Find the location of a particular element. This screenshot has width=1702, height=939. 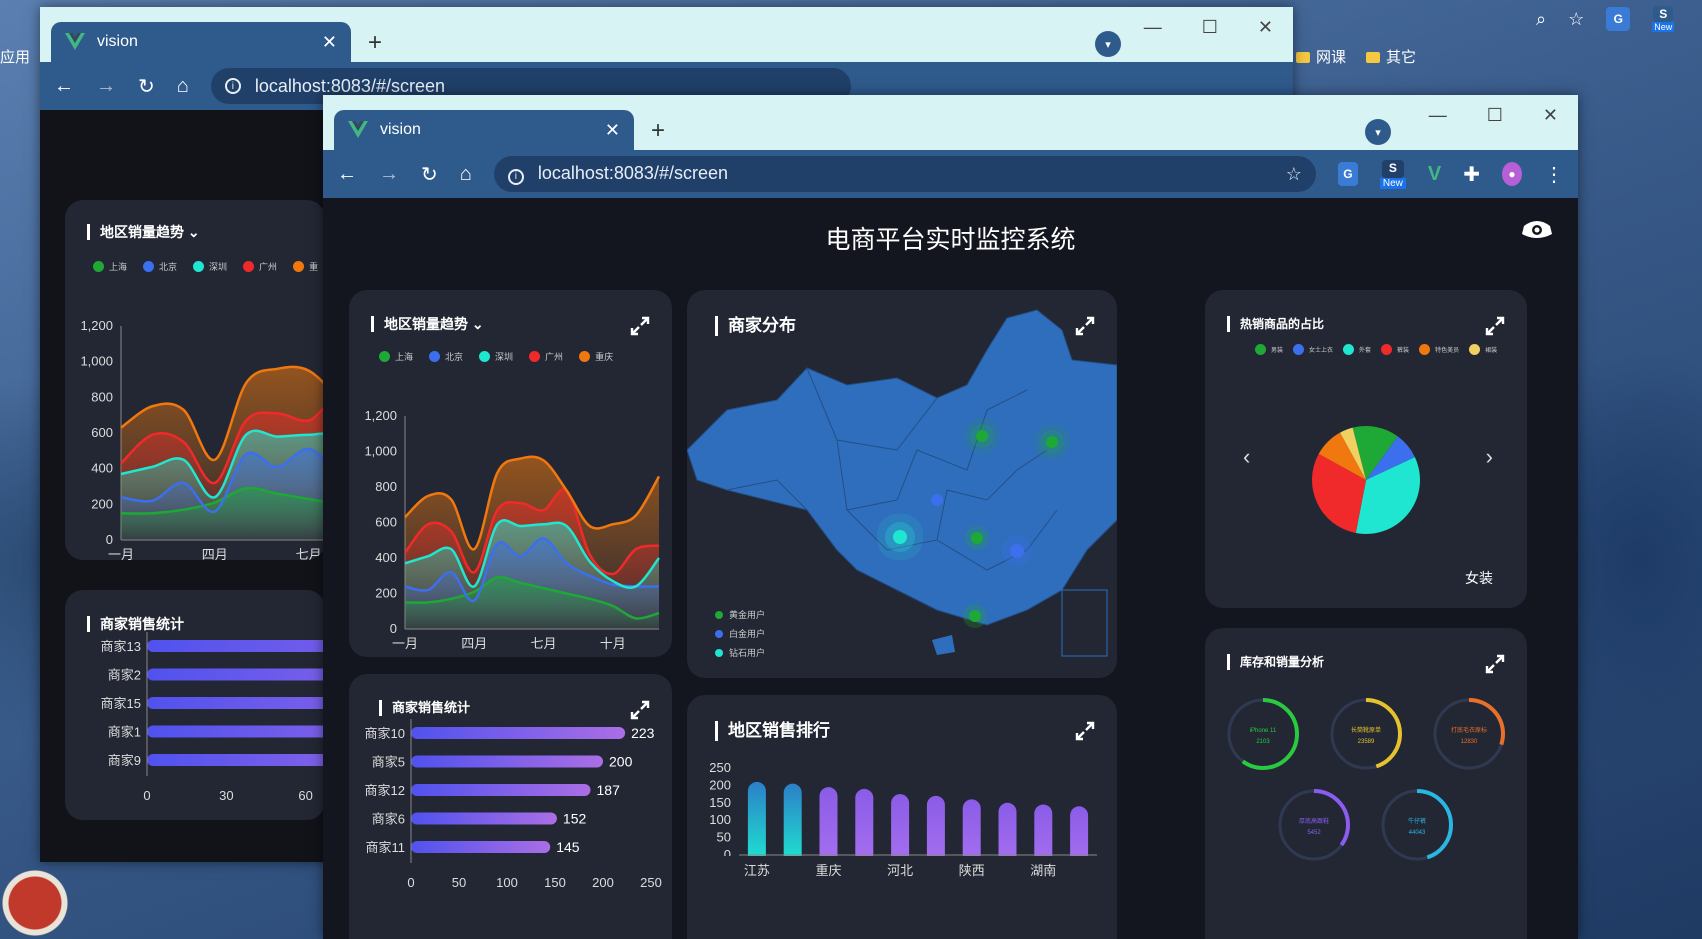

bookmark-folder-wangke: 网课 is located at coordinates (1321, 56).